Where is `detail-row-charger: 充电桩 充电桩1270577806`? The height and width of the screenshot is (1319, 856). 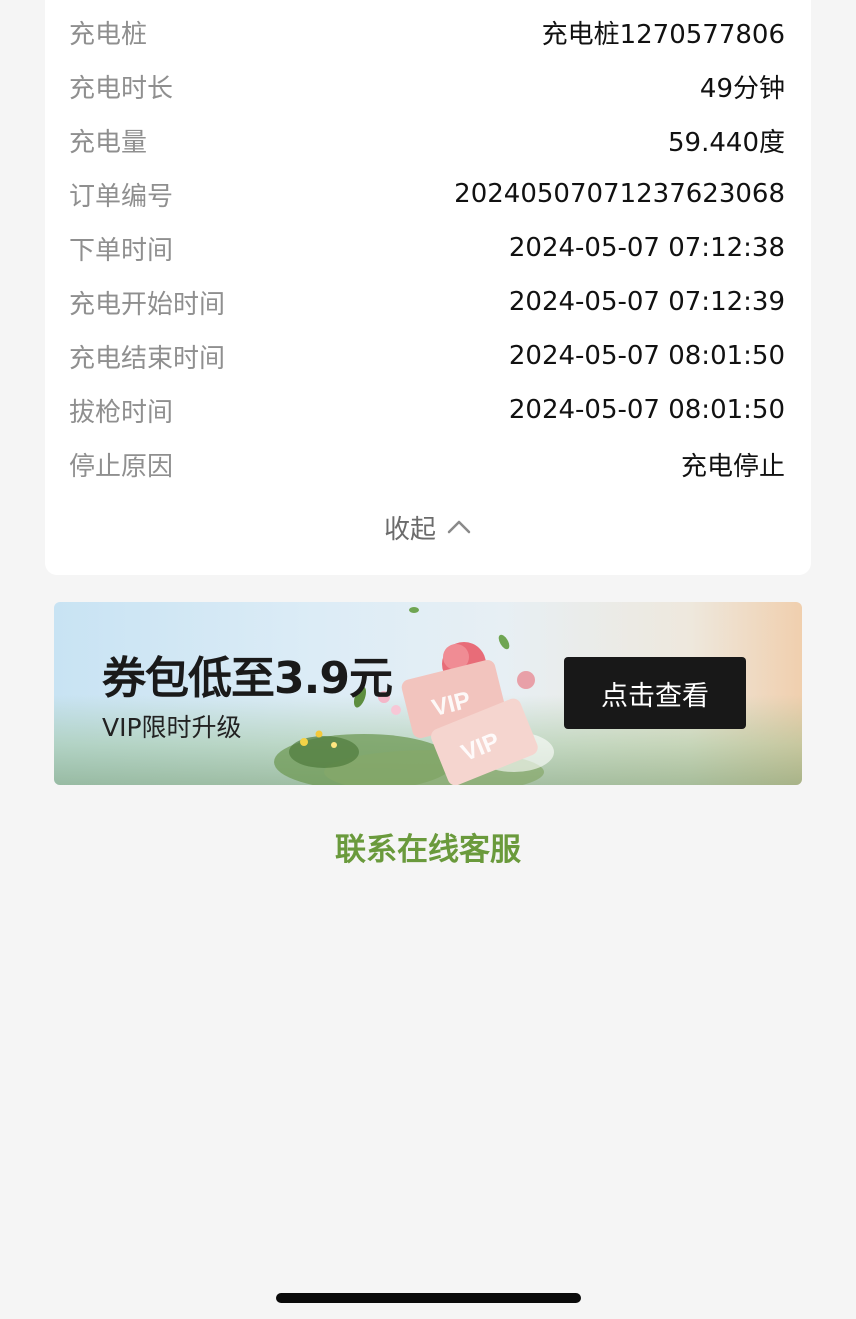
detail-row-charger: 充电桩 充电桩1270577806 is located at coordinates (427, 32).